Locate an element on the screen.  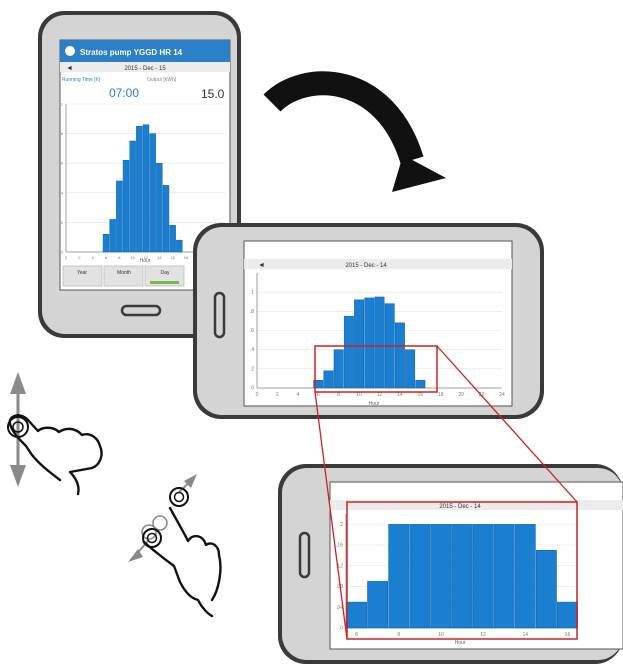
tab-month is located at coordinates (123, 276).